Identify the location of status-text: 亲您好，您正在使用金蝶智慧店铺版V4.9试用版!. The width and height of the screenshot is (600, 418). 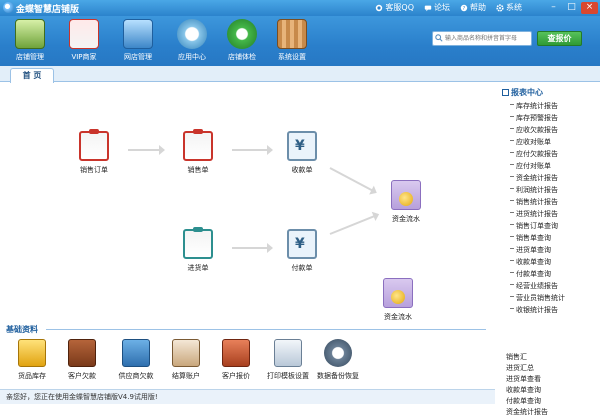
(82, 397).